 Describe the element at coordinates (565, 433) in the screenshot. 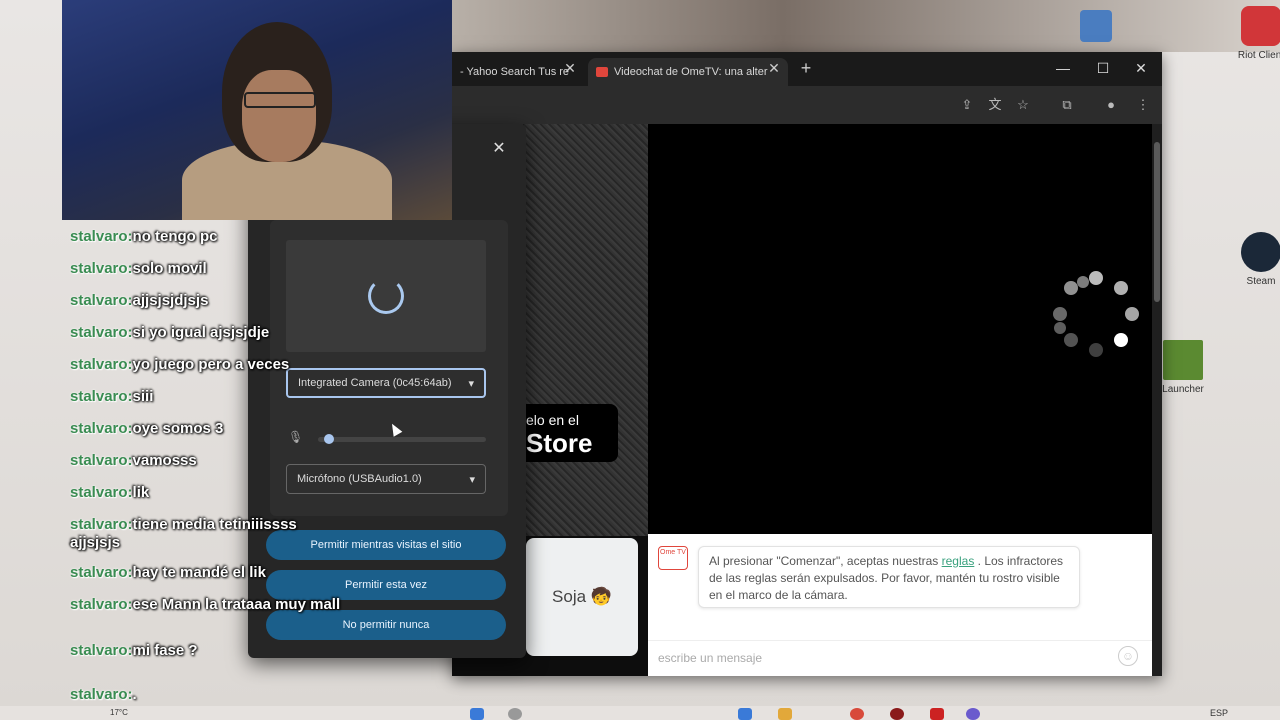

I see `app-store-badge: elo en el Store` at that location.